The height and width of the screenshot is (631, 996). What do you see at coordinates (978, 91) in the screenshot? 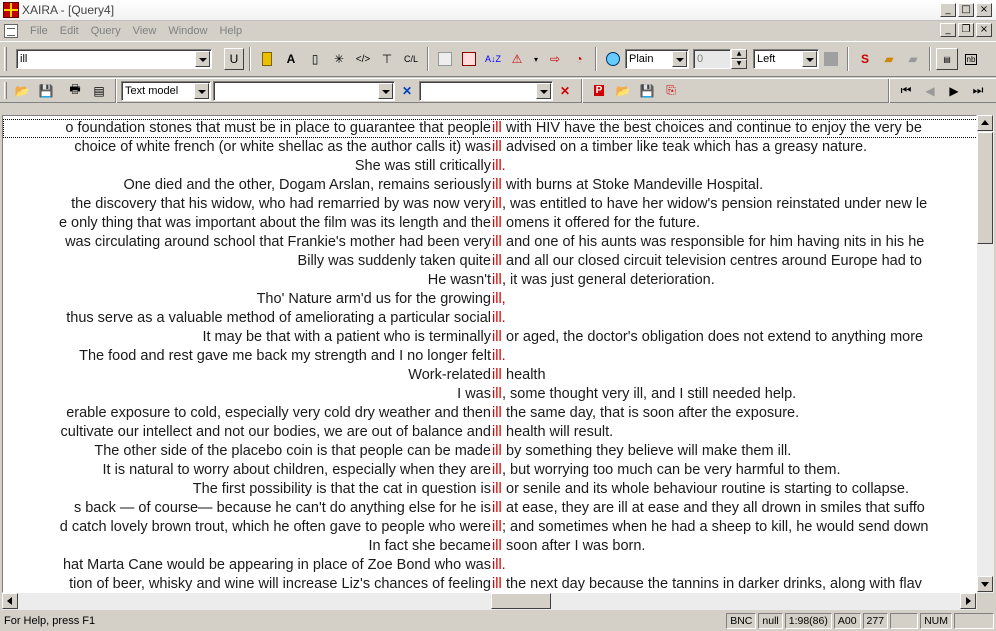
I see `last-page-button: ⏭` at bounding box center [978, 91].